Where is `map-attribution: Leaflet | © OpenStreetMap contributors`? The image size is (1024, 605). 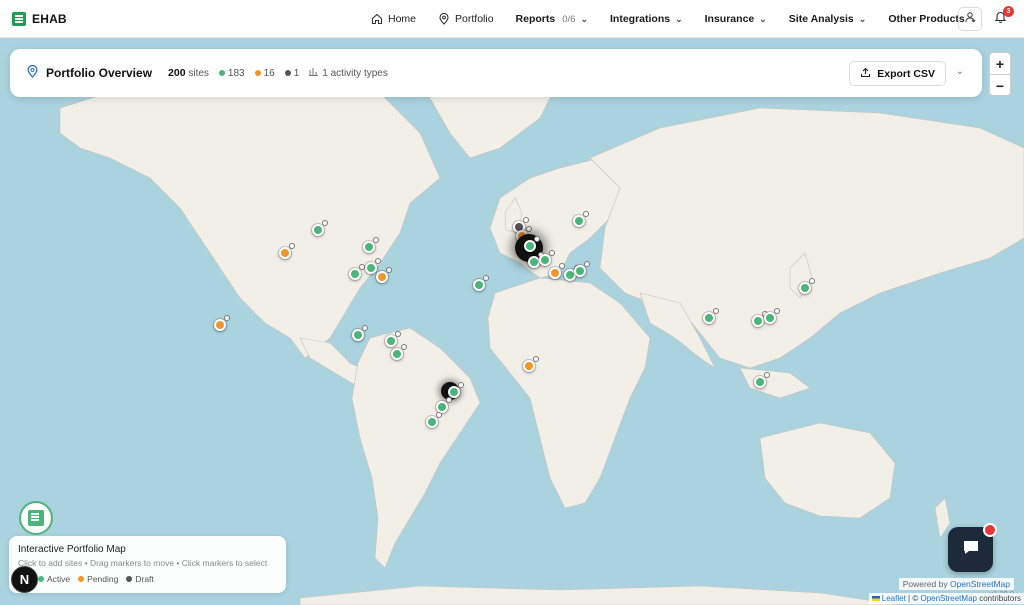 map-attribution: Leaflet | © OpenStreetMap contributors is located at coordinates (946, 598).